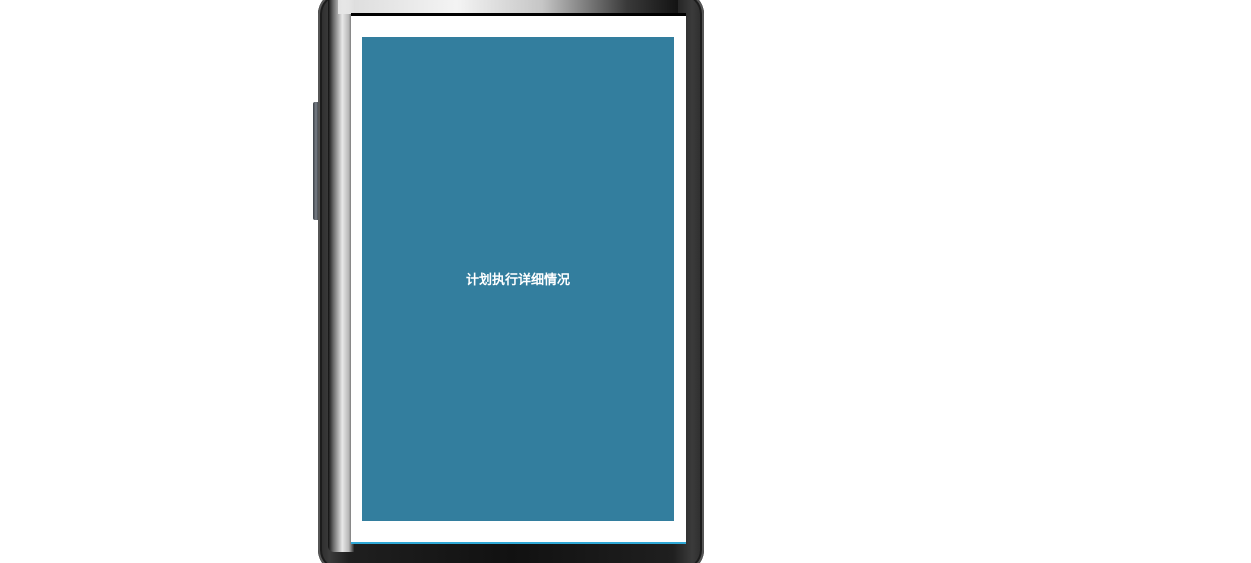 This screenshot has width=1251, height=563. I want to click on phone-top-gloss, so click(508, 7).